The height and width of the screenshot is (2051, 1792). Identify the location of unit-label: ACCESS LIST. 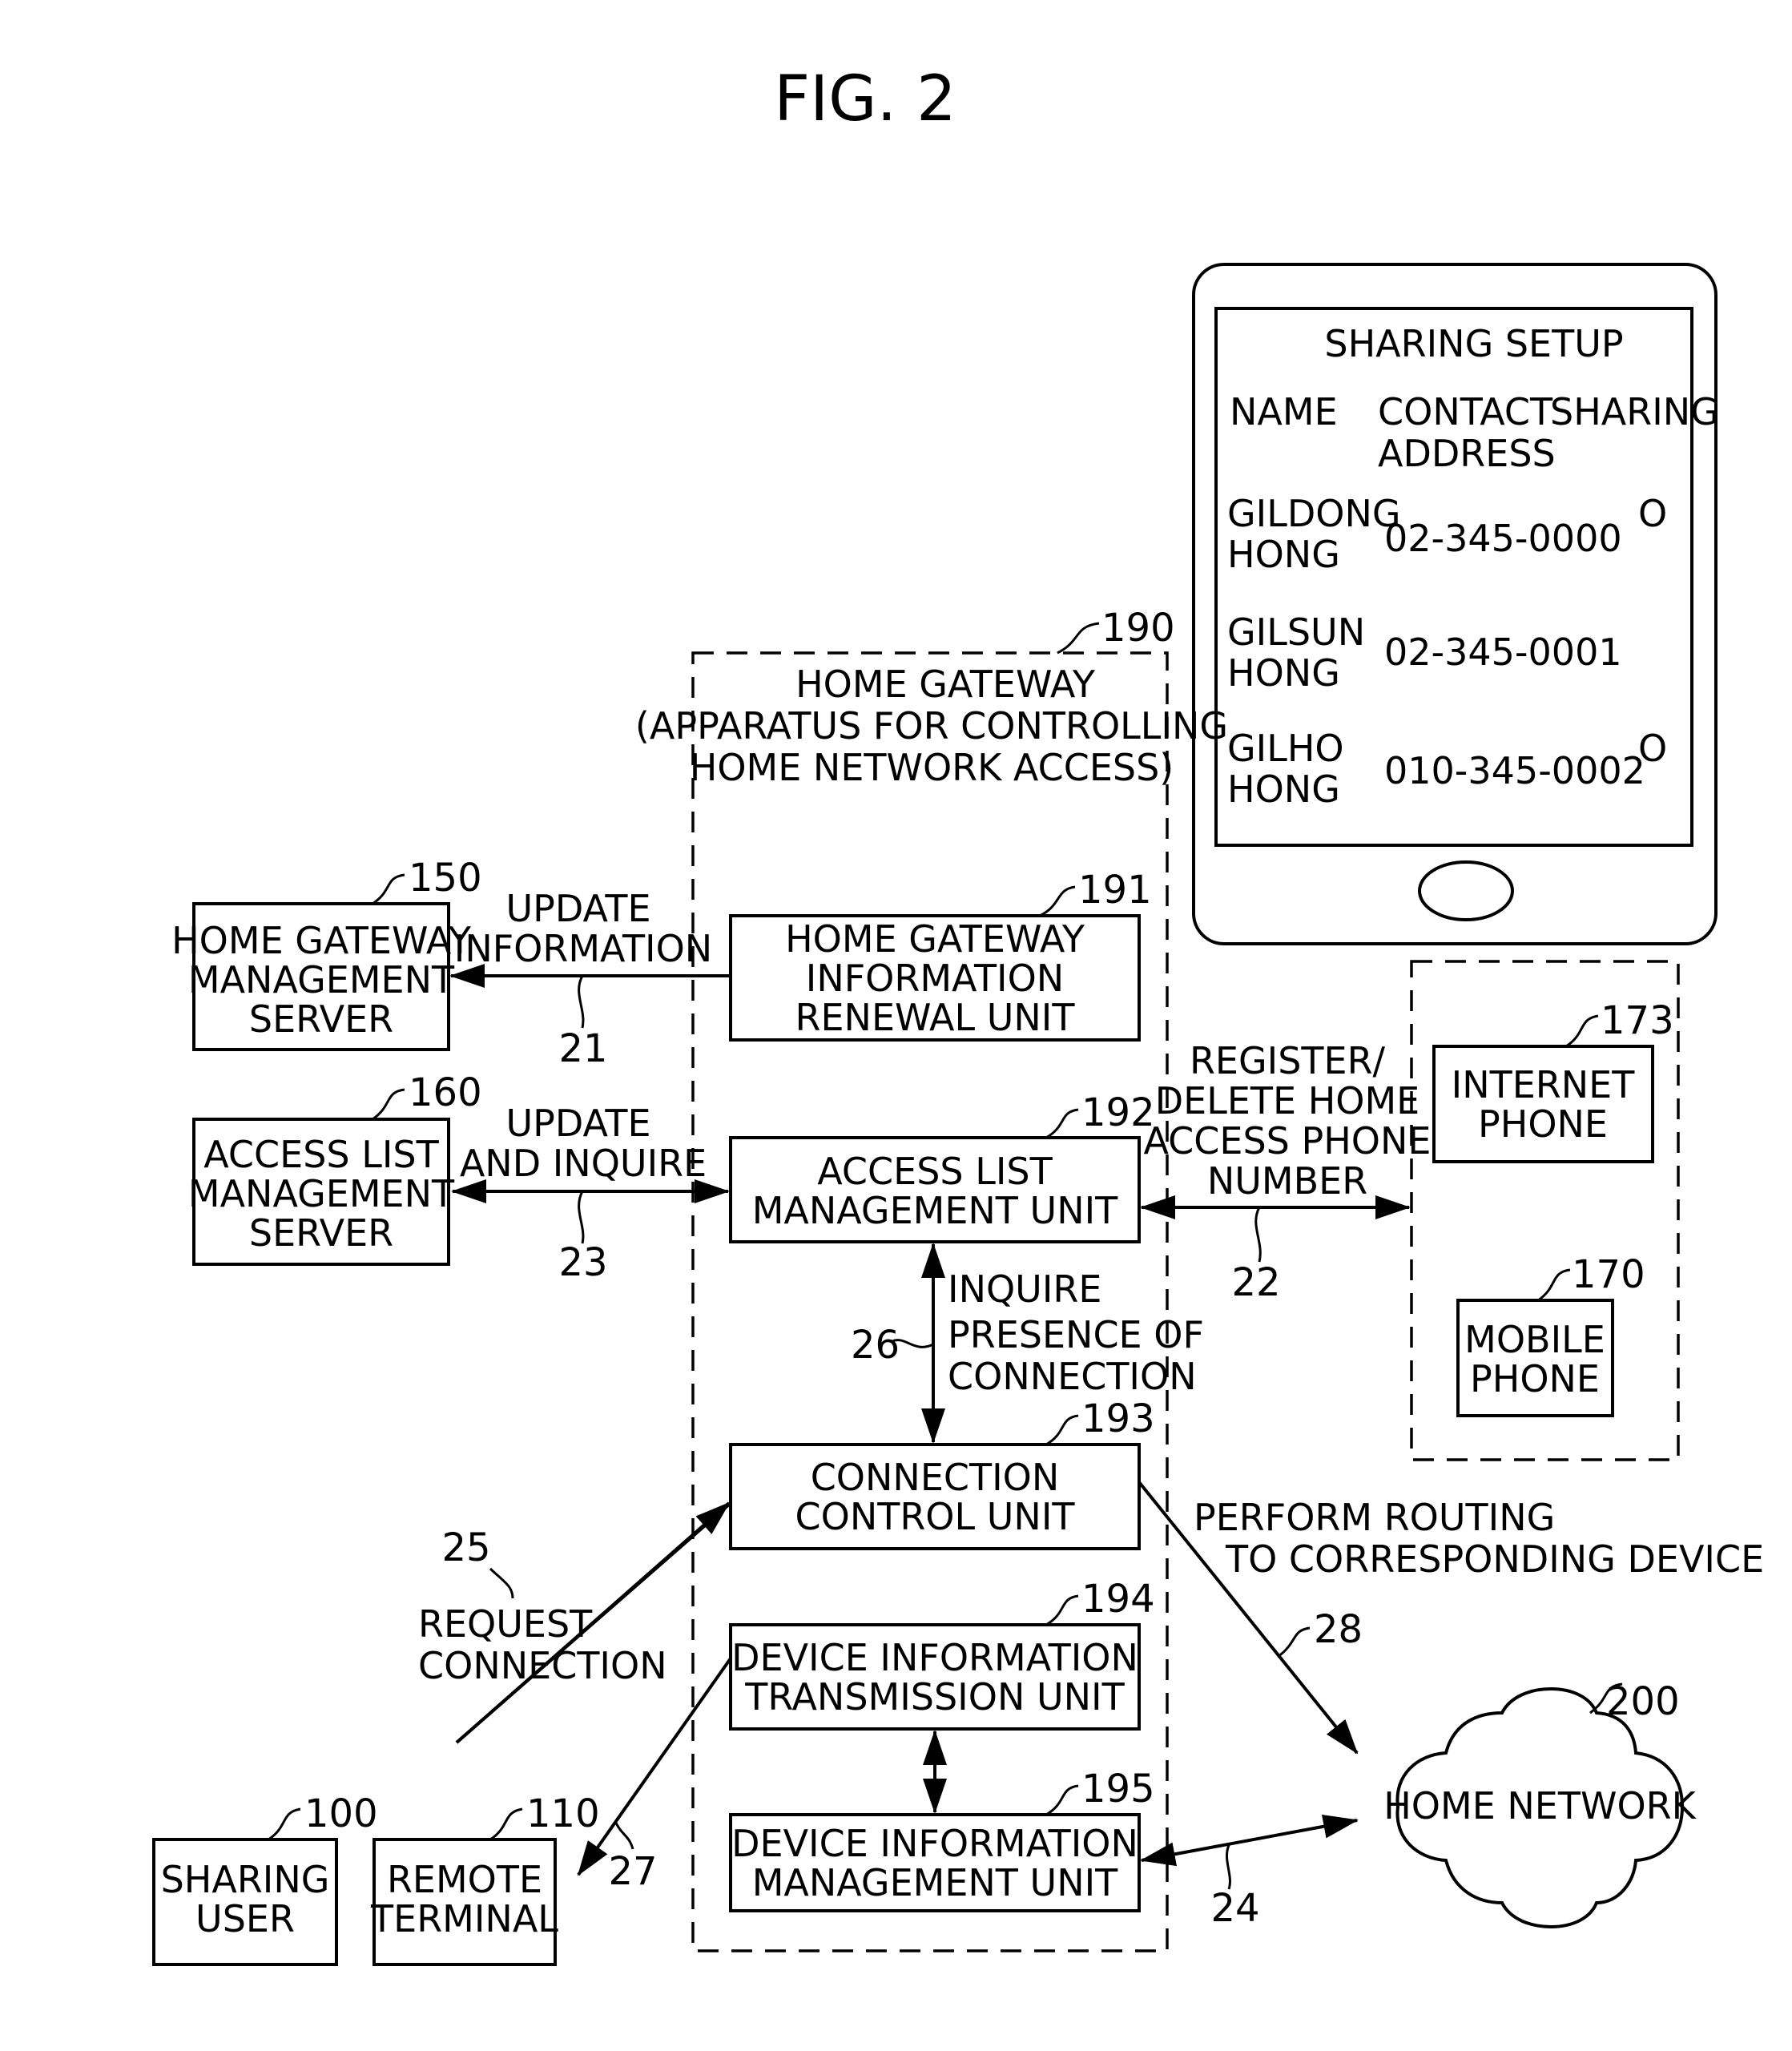
(935, 1171).